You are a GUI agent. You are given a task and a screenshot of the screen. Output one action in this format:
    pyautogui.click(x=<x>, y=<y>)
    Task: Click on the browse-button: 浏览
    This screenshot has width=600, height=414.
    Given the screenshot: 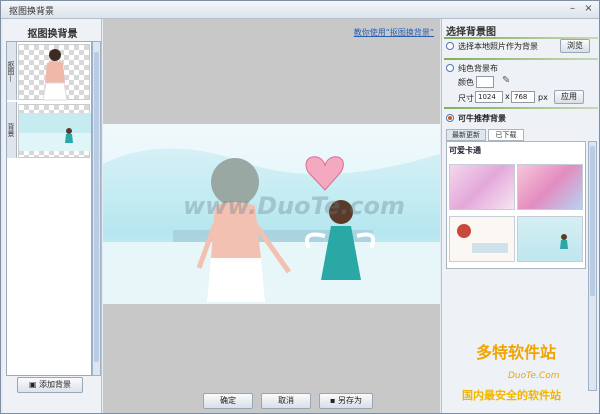 What is the action you would take?
    pyautogui.click(x=575, y=46)
    